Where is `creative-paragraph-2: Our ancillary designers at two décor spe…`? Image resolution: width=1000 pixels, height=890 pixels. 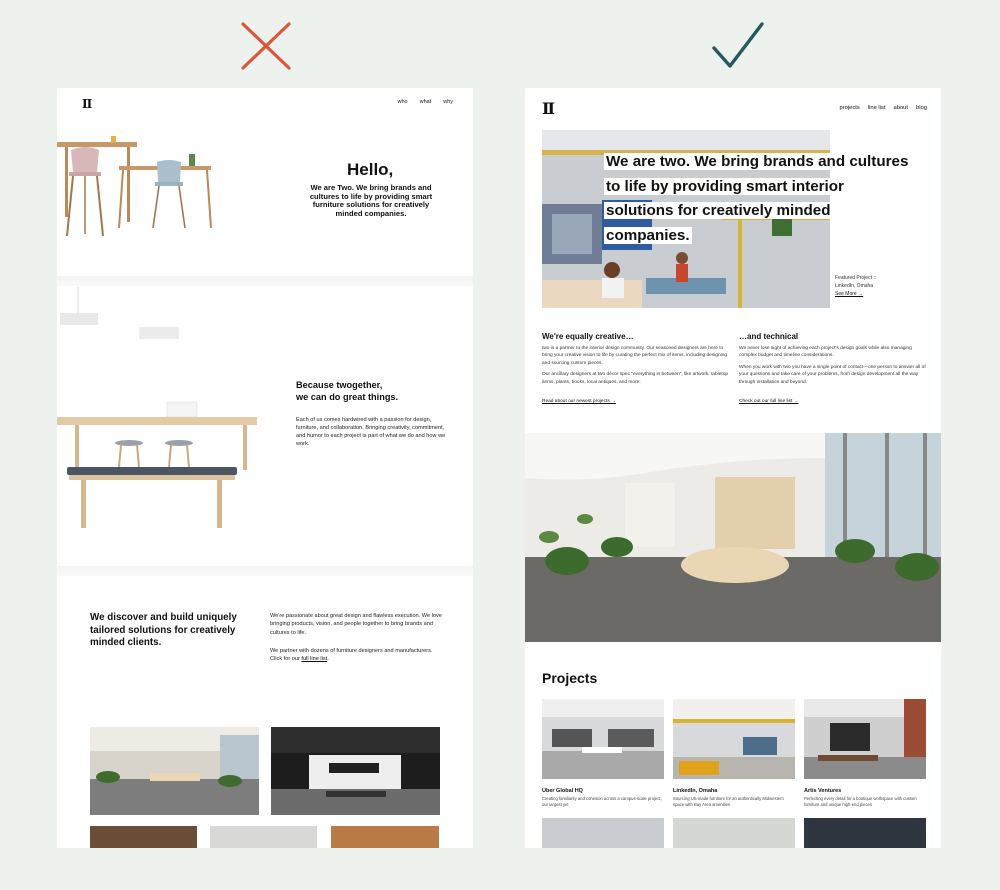 creative-paragraph-2: Our ancillary designers at two décor spe… is located at coordinates (635, 378).